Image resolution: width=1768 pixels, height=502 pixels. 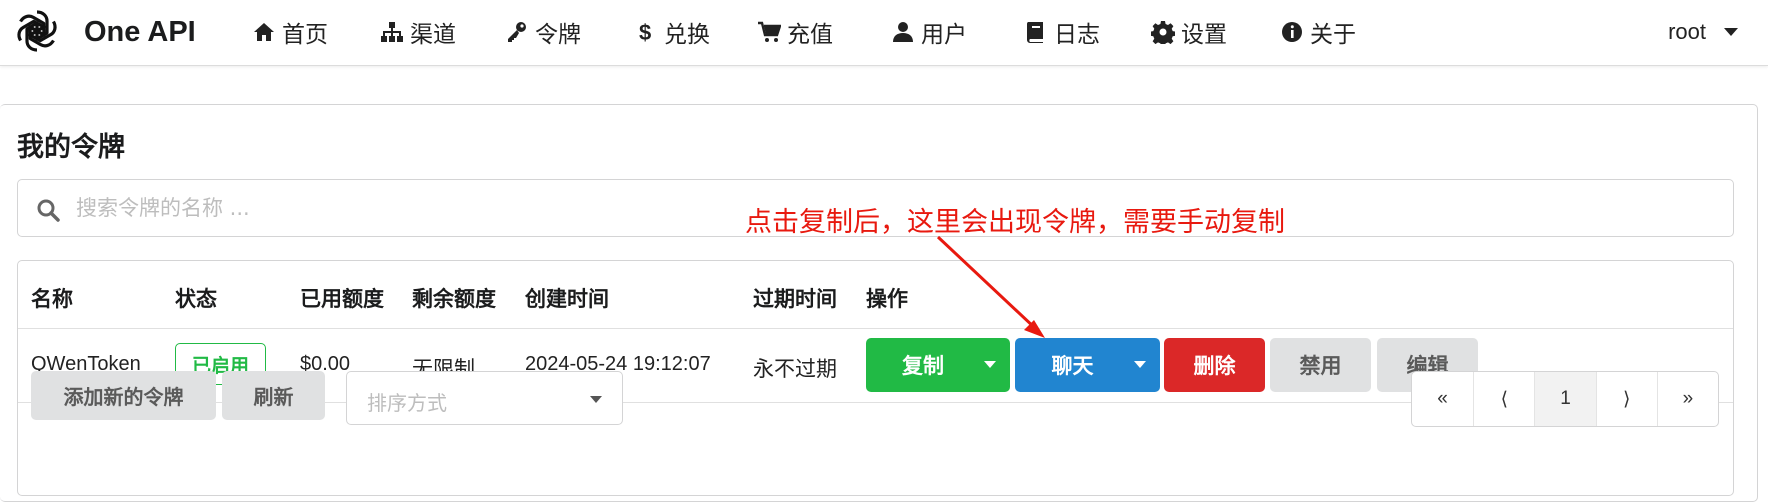 I want to click on disable-button: 禁用, so click(x=1320, y=365).